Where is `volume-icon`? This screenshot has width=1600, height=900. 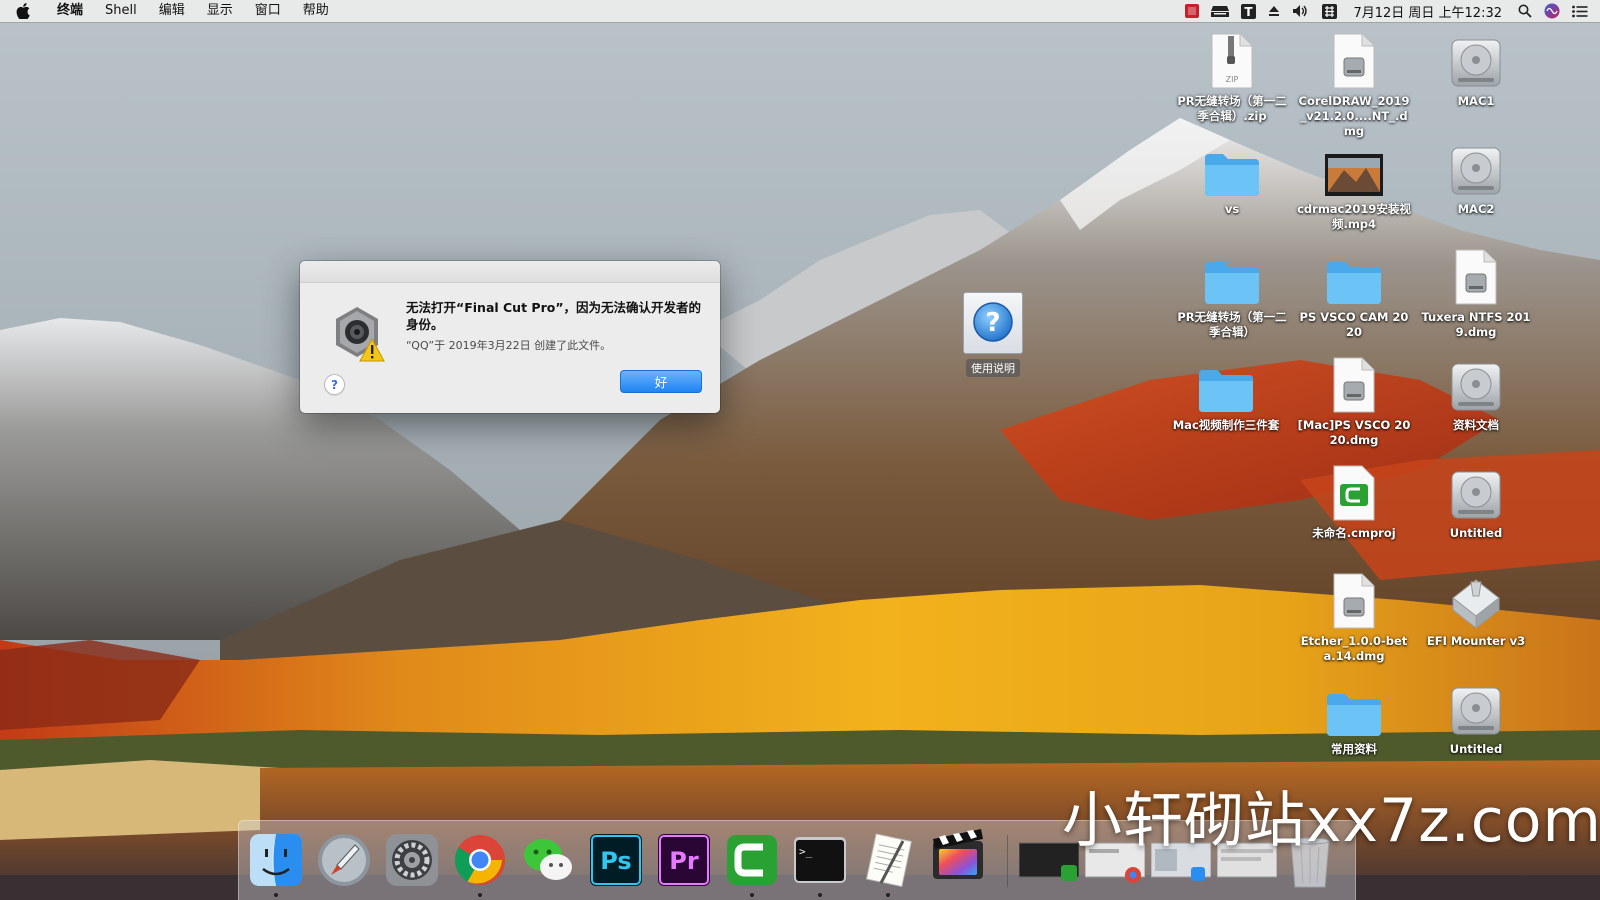 volume-icon is located at coordinates (1301, 11).